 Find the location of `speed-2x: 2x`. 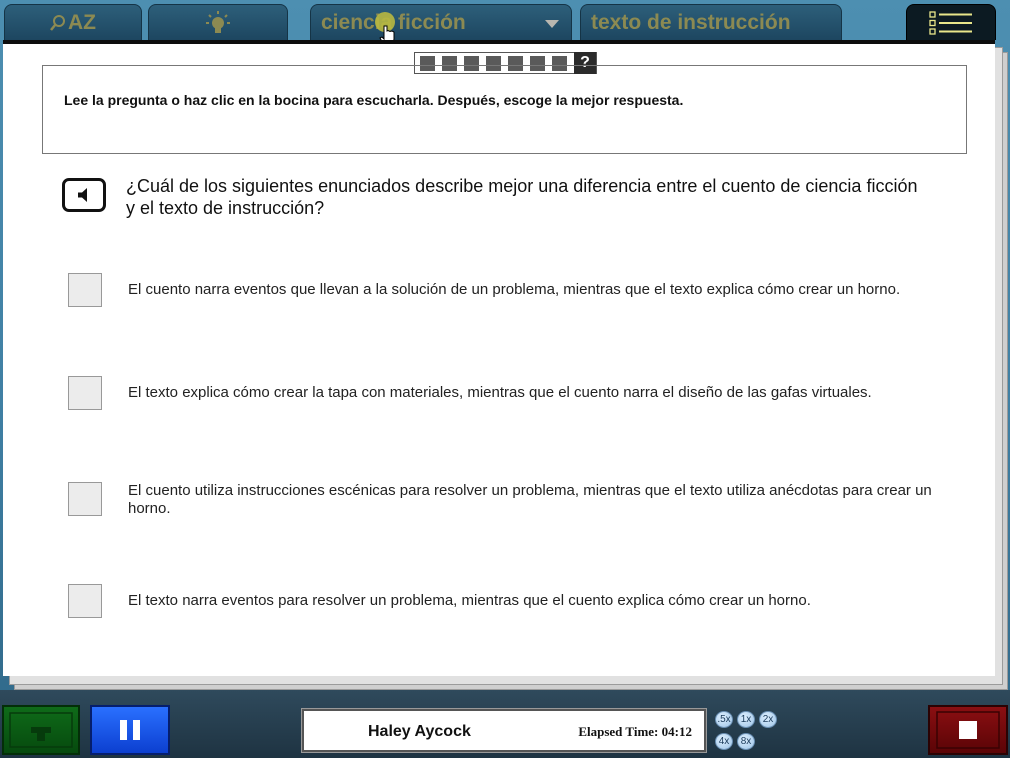

speed-2x: 2x is located at coordinates (768, 719).